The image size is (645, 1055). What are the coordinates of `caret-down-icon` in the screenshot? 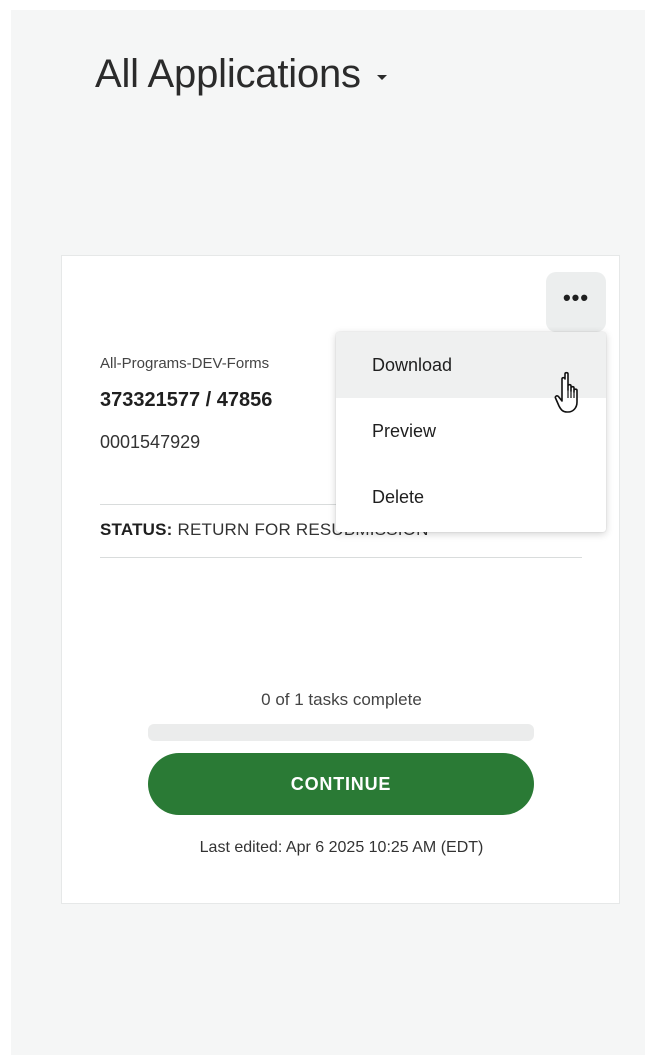 It's located at (381, 77).